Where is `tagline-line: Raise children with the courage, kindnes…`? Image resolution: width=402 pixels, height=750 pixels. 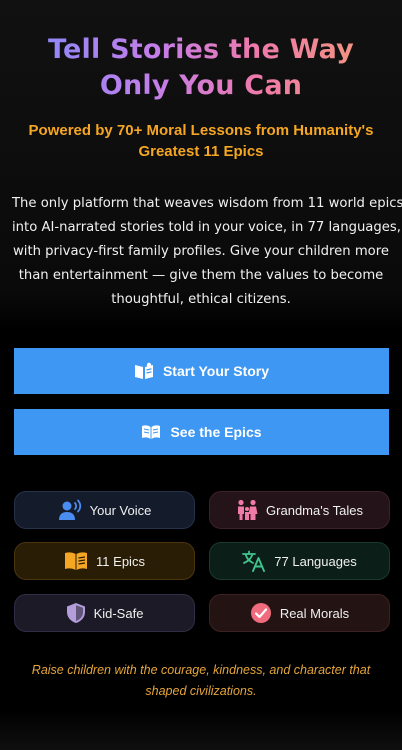 tagline-line: Raise children with the courage, kindnes… is located at coordinates (201, 670).